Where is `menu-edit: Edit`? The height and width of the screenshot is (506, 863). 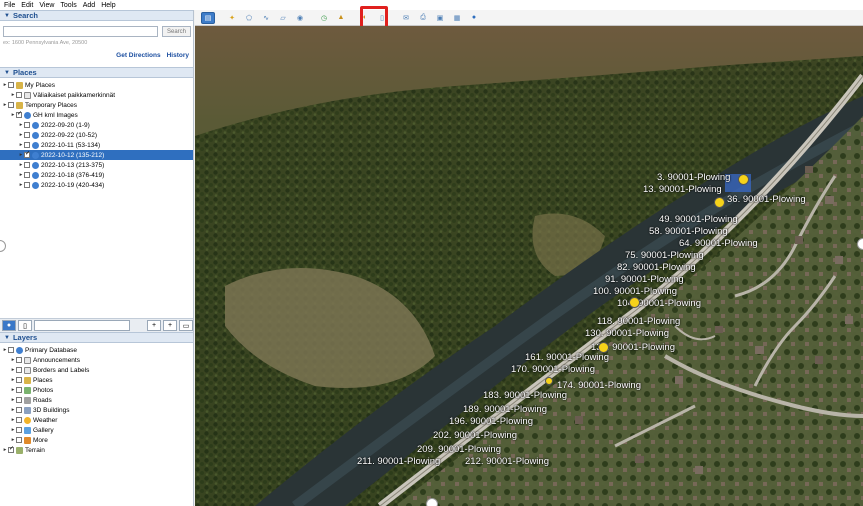 menu-edit: Edit is located at coordinates (27, 5).